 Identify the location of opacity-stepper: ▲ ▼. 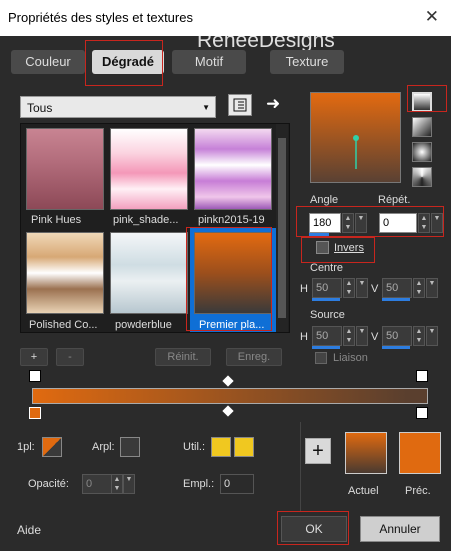
(117, 484).